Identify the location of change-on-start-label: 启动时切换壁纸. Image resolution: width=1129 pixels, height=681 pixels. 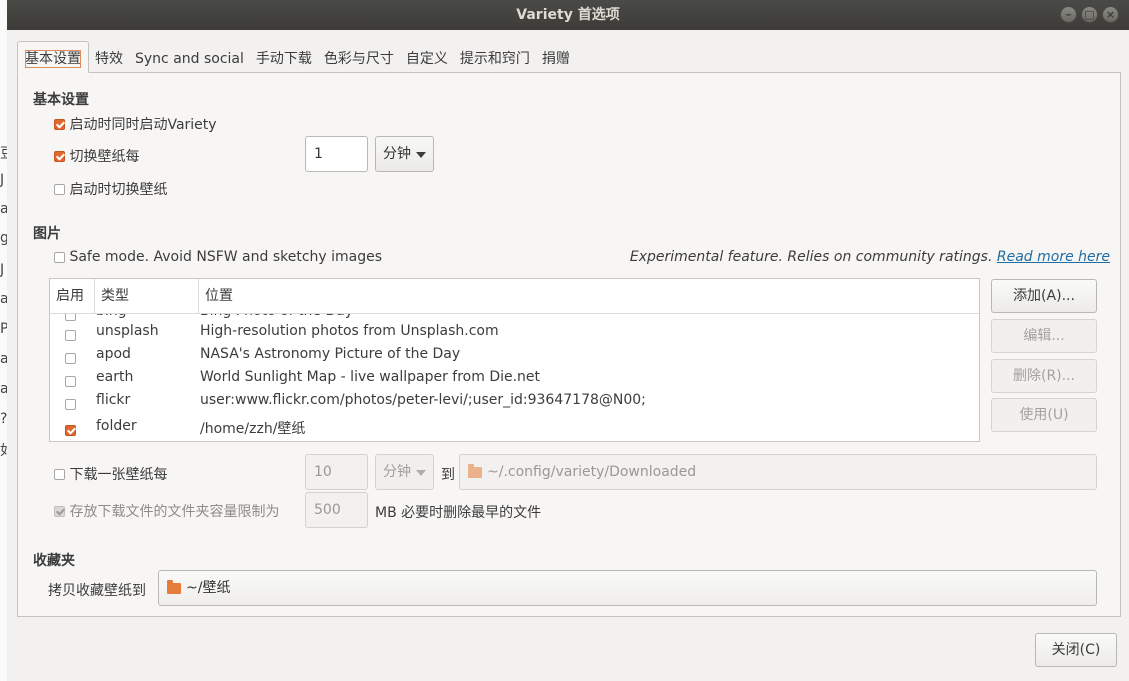
(118, 190).